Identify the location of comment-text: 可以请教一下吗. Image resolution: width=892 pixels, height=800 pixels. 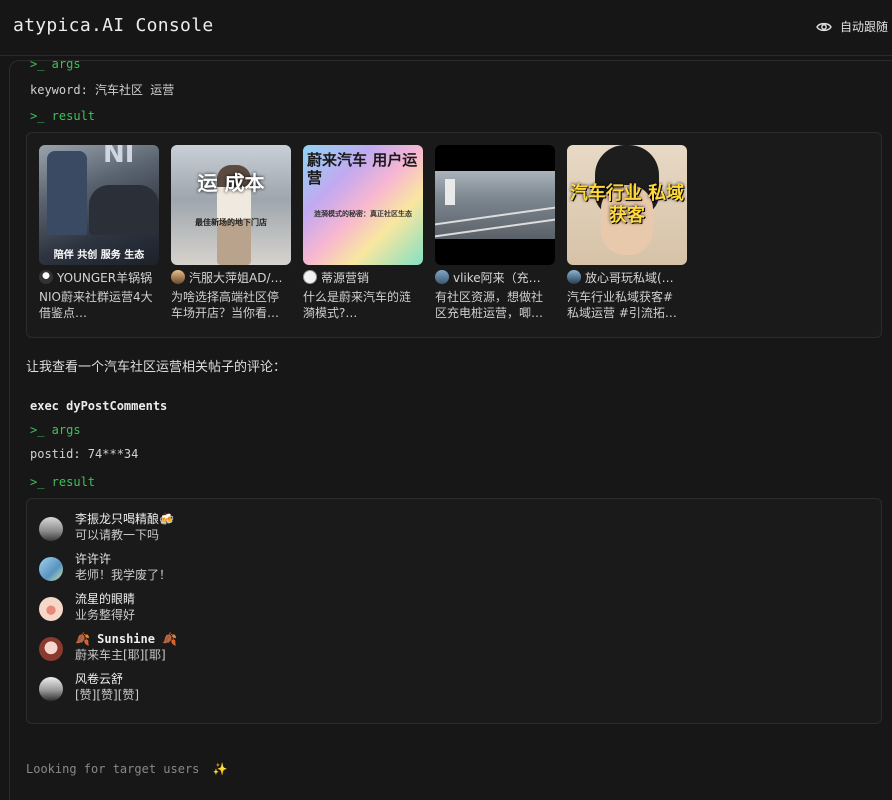
(117, 535).